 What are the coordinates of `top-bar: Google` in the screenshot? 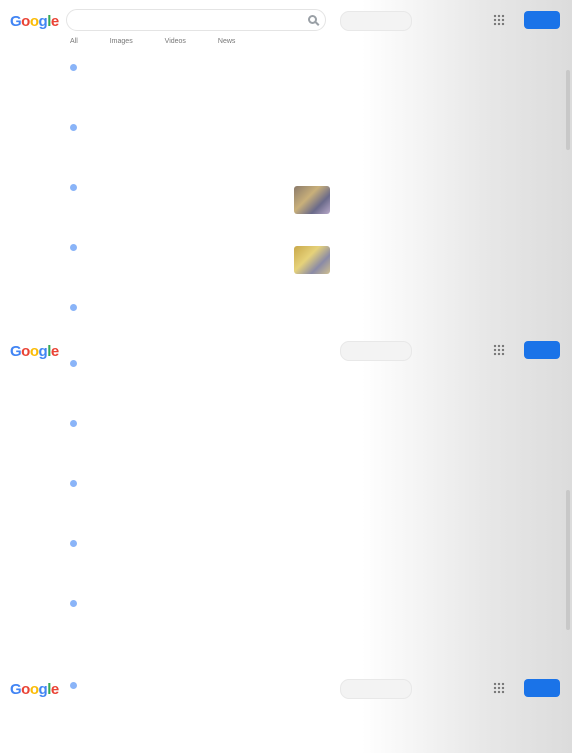 It's located at (286, 20).